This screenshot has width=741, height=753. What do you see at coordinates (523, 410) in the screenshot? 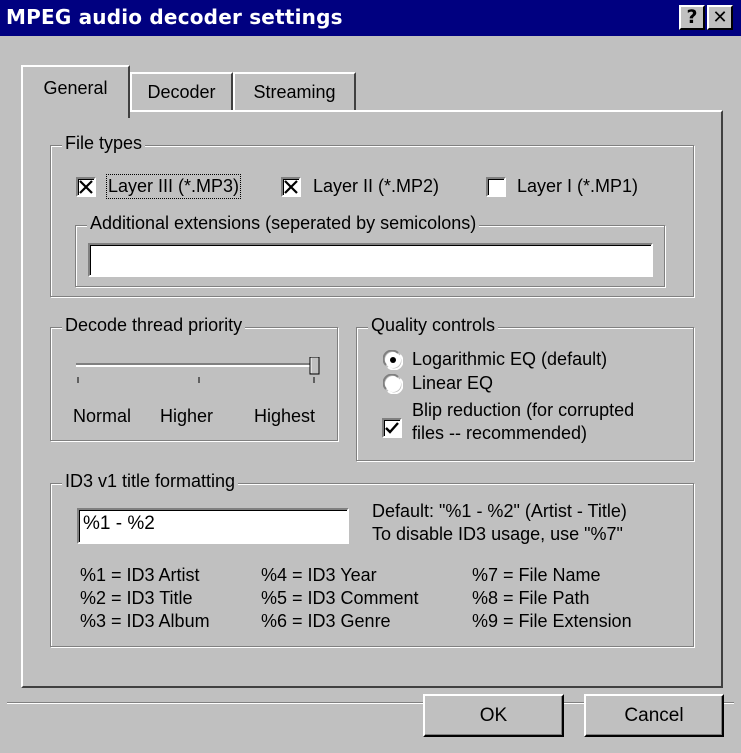
I see `blip-reduction-label-line1: Blip reduction (for corrupted` at bounding box center [523, 410].